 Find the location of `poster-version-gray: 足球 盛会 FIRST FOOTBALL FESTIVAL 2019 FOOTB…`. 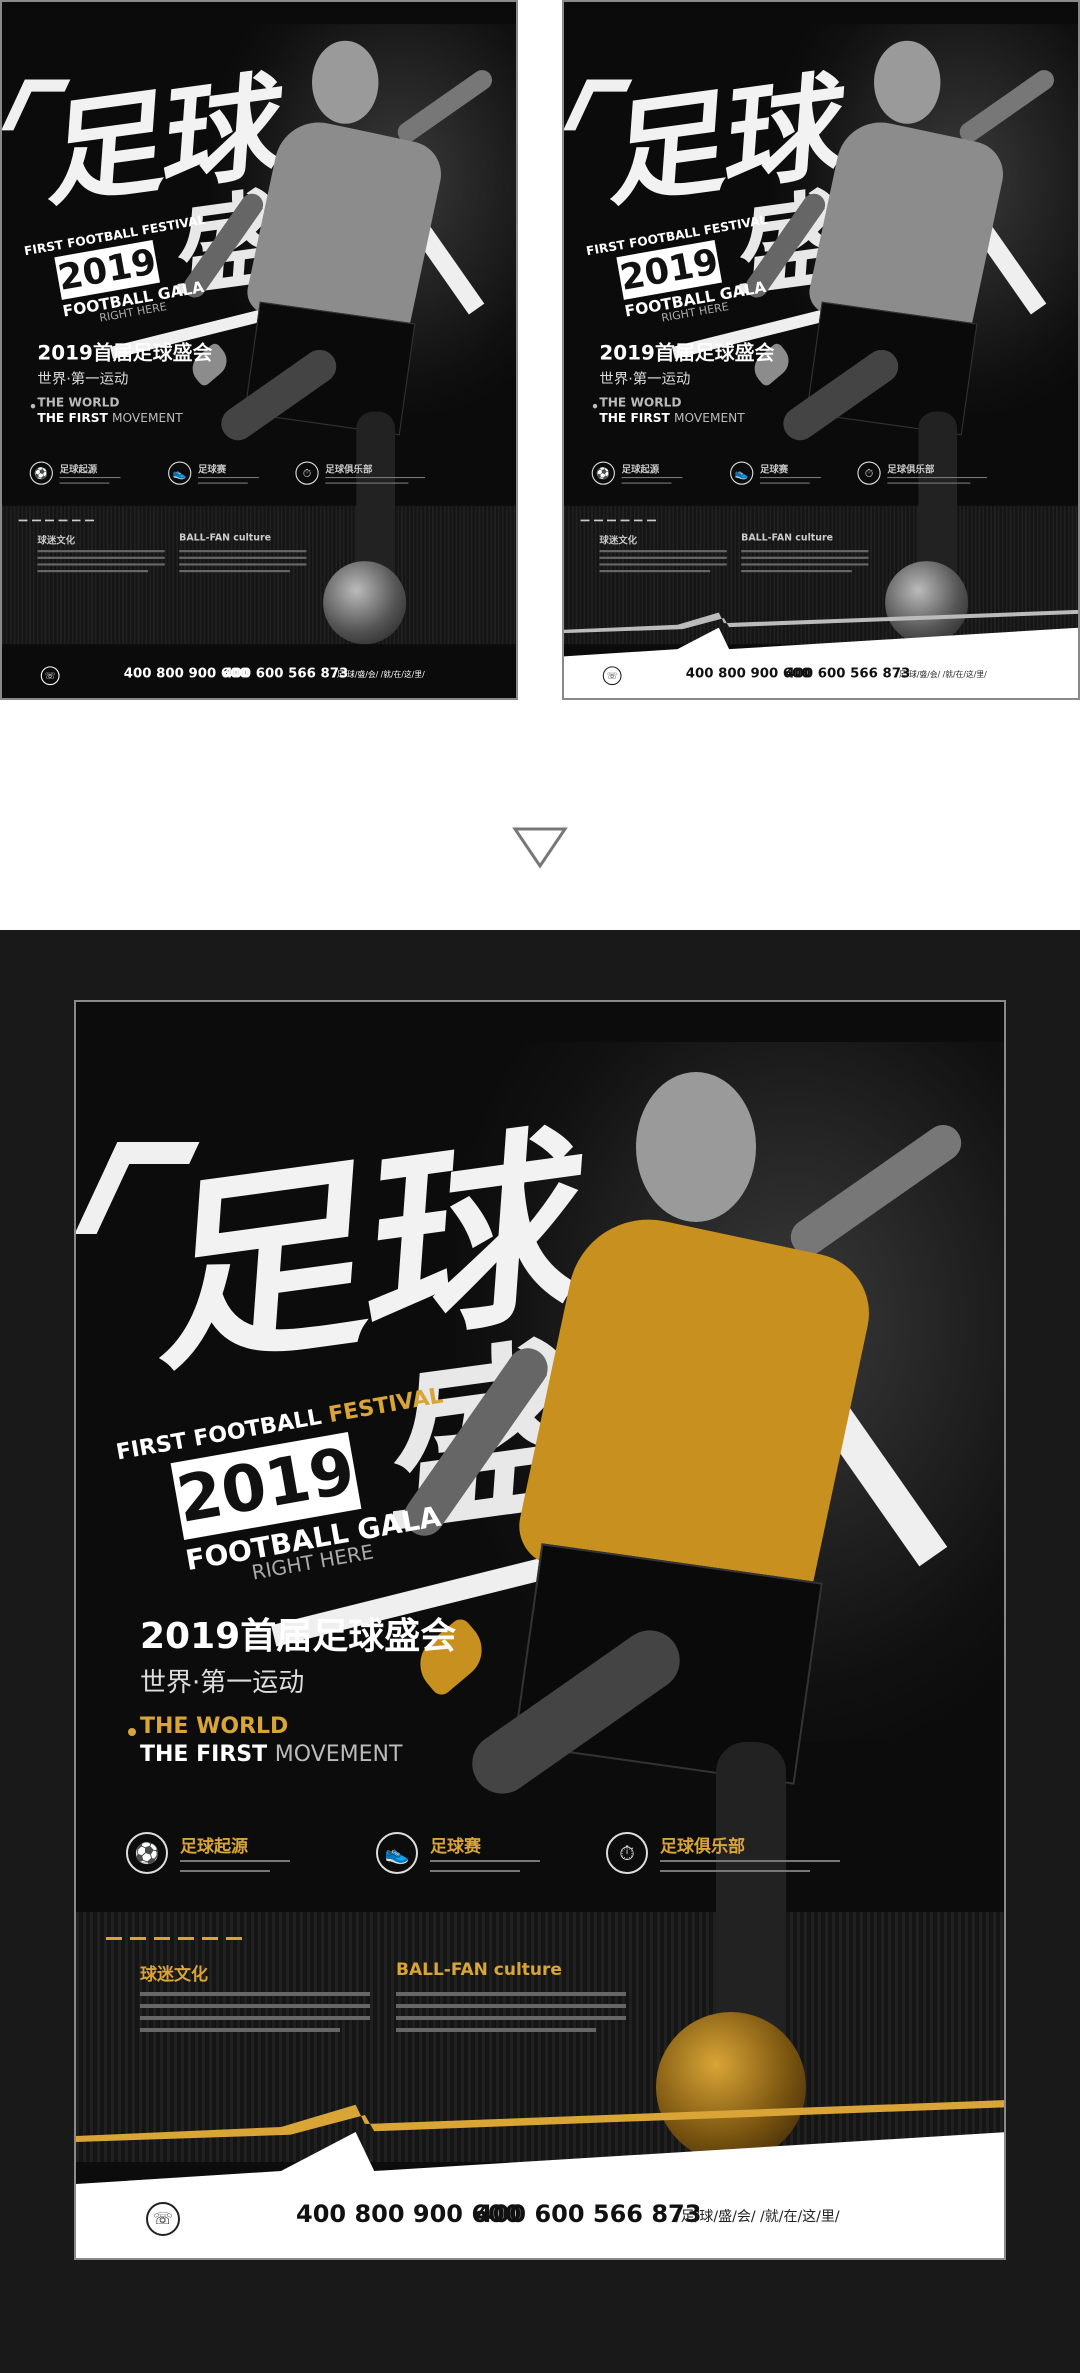

poster-version-gray: 足球 盛会 FIRST FOOTBALL FESTIVAL 2019 FOOTB… is located at coordinates (821, 350).